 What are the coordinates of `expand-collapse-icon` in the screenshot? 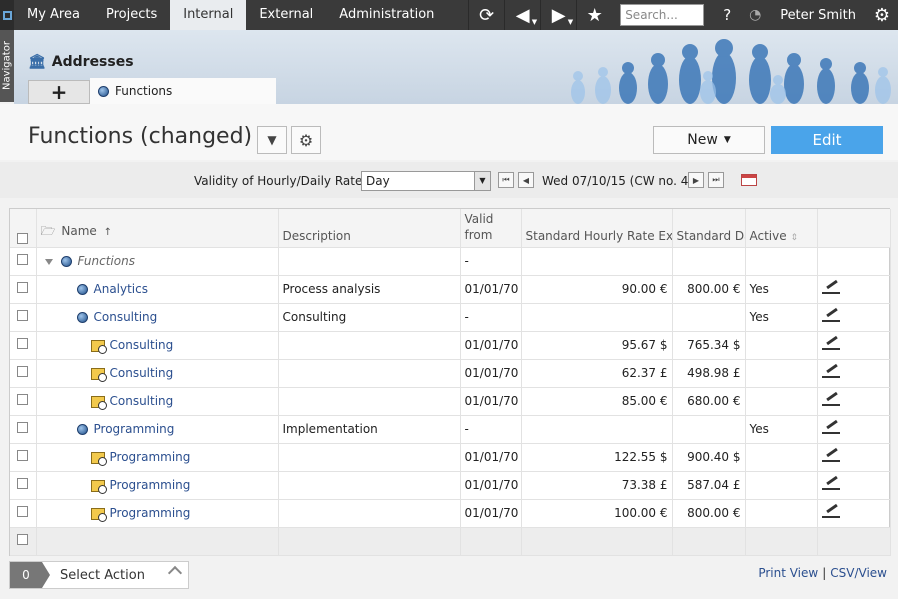 It's located at (48, 261).